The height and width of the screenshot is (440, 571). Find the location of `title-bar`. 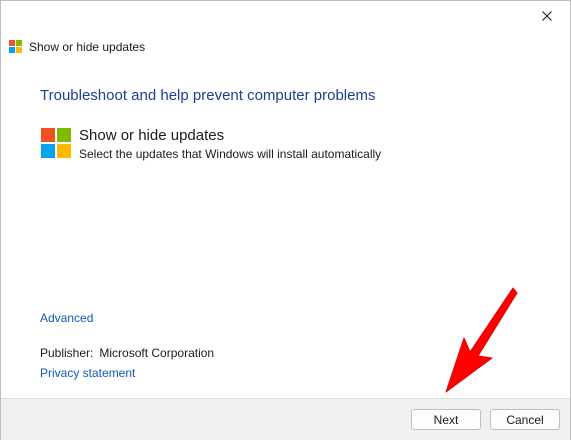

title-bar is located at coordinates (285, 16).